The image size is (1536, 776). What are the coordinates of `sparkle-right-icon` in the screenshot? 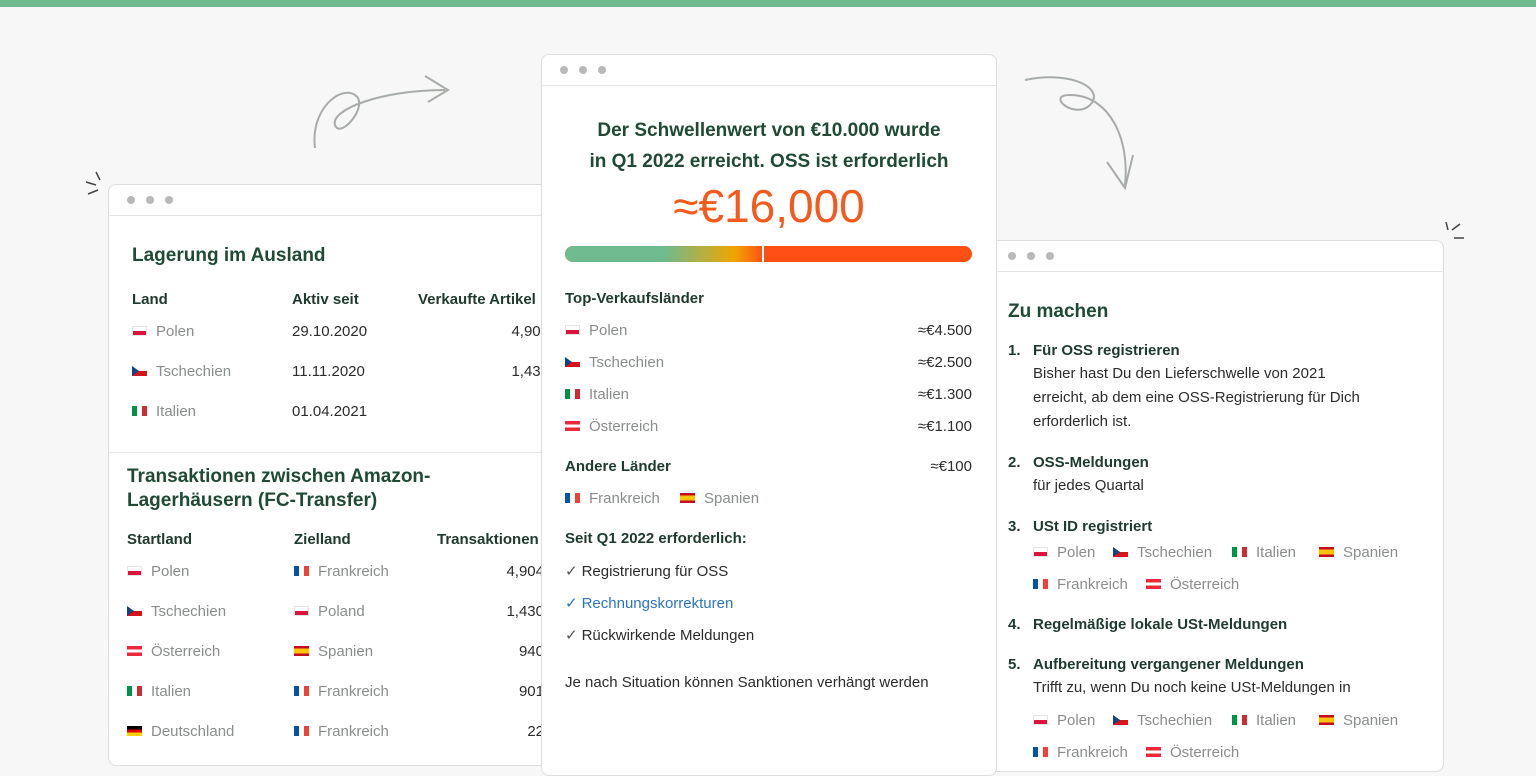 It's located at (1454, 230).